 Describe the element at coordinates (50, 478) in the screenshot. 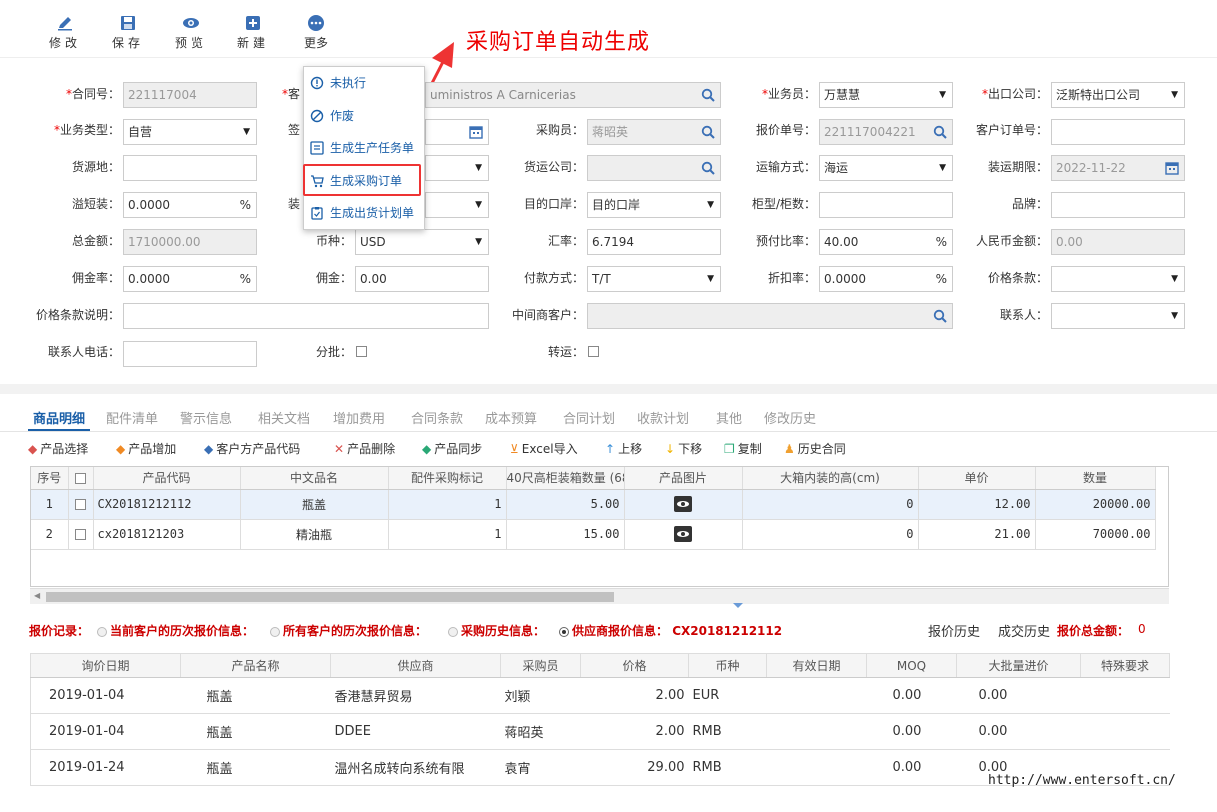

I see `col-header-no: 序号` at that location.